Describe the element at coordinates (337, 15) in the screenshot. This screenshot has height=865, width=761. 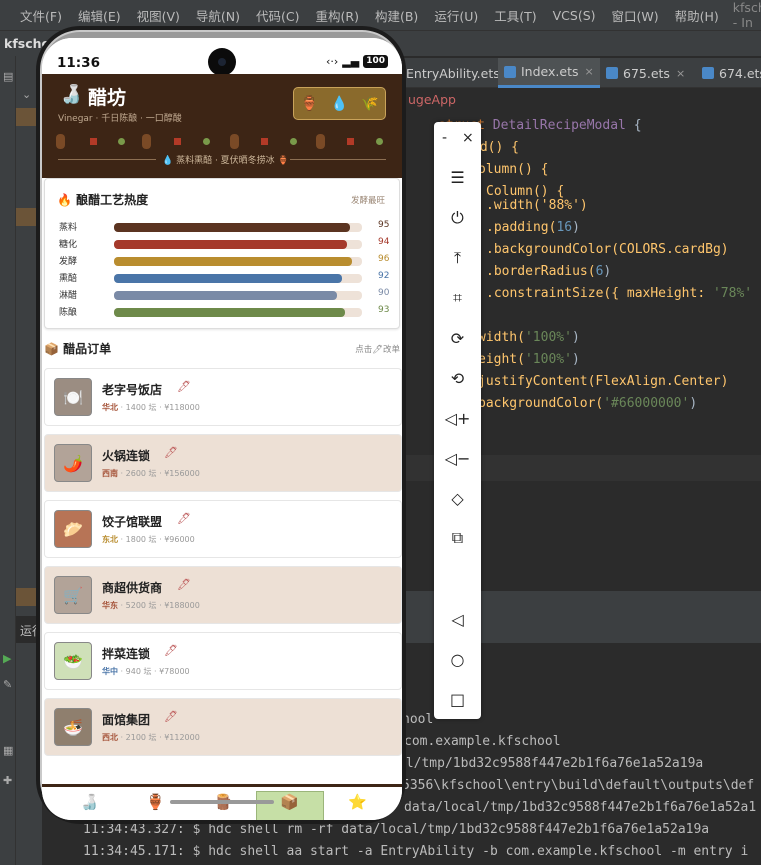
I see `menu-refactor: 重构(R)` at that location.